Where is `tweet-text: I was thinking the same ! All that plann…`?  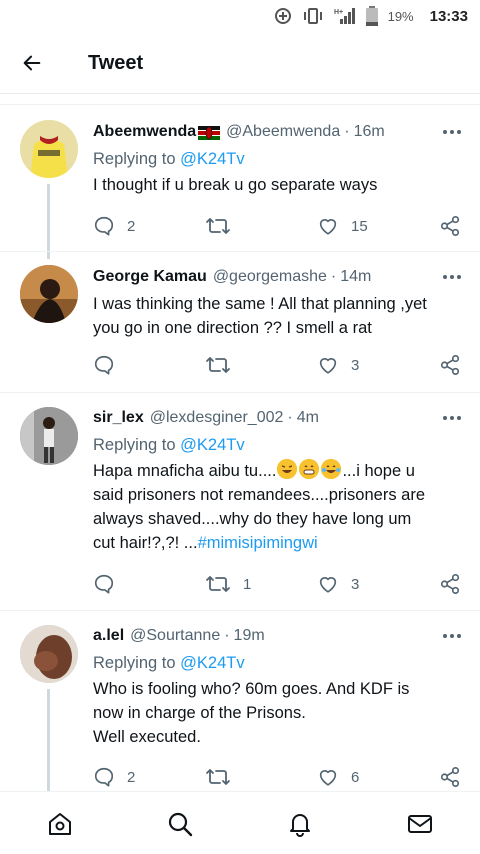 tweet-text: I was thinking the same ! All that plann… is located at coordinates (278, 316).